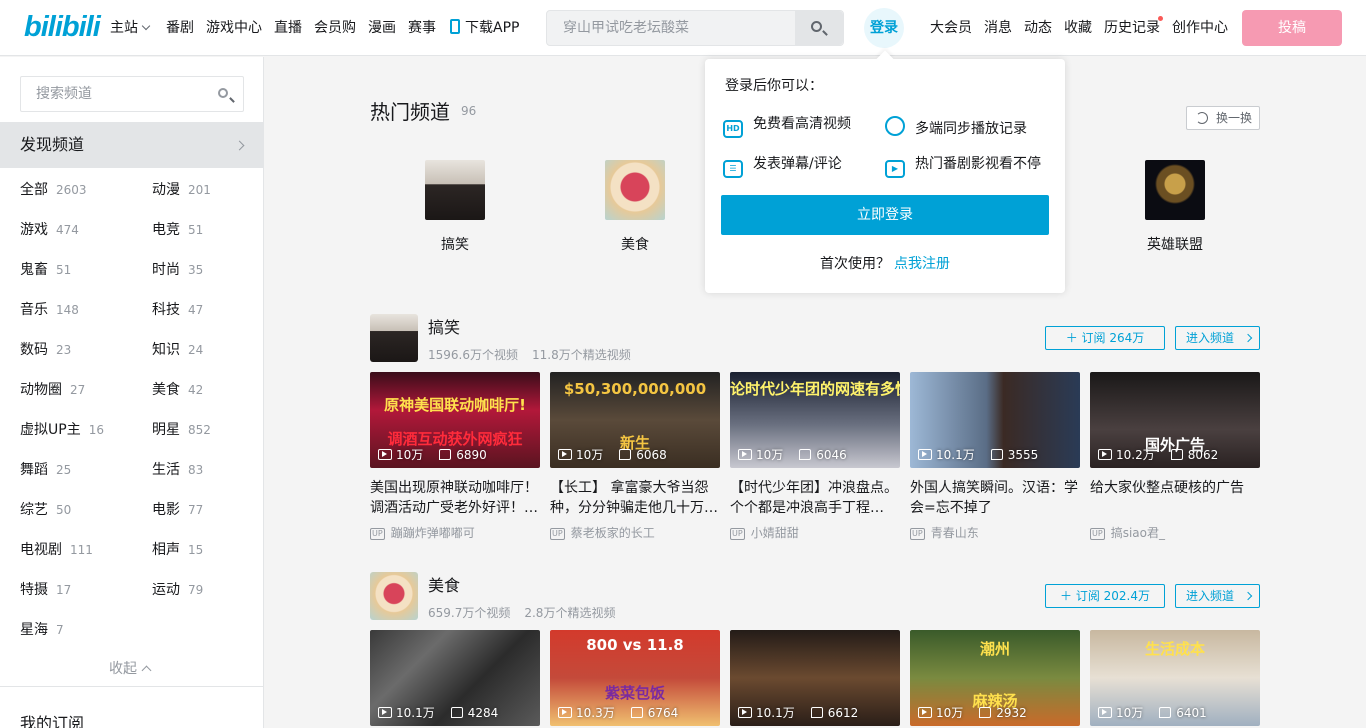 This screenshot has height=728, width=1366. What do you see at coordinates (45, 349) in the screenshot?
I see `category-item: 数码 23` at bounding box center [45, 349].